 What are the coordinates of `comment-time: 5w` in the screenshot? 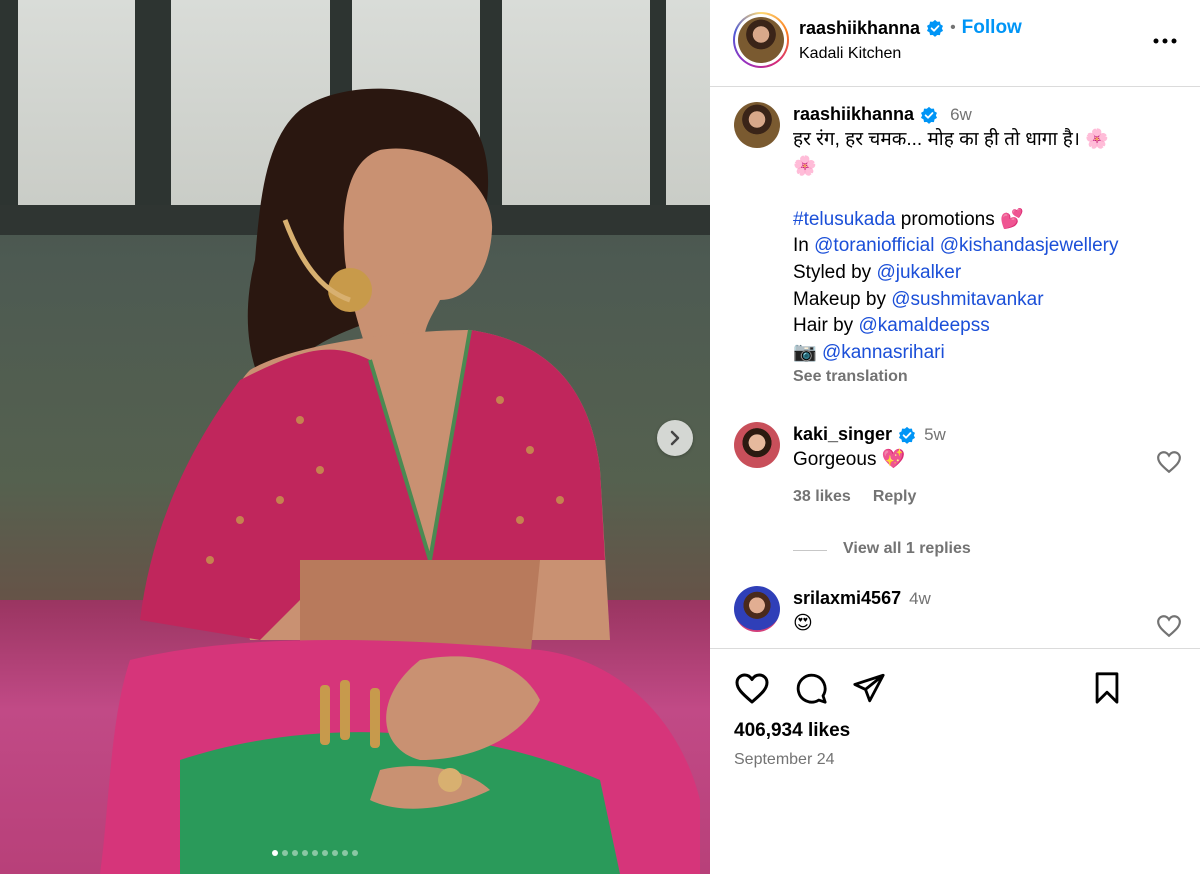 It's located at (935, 434).